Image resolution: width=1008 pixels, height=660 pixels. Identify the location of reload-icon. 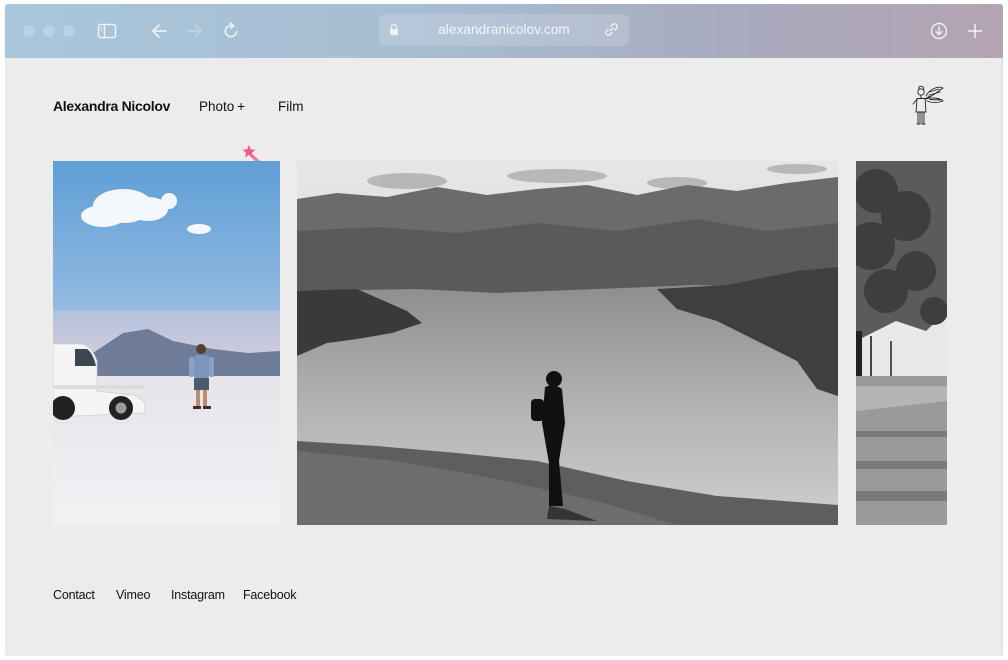
(231, 31).